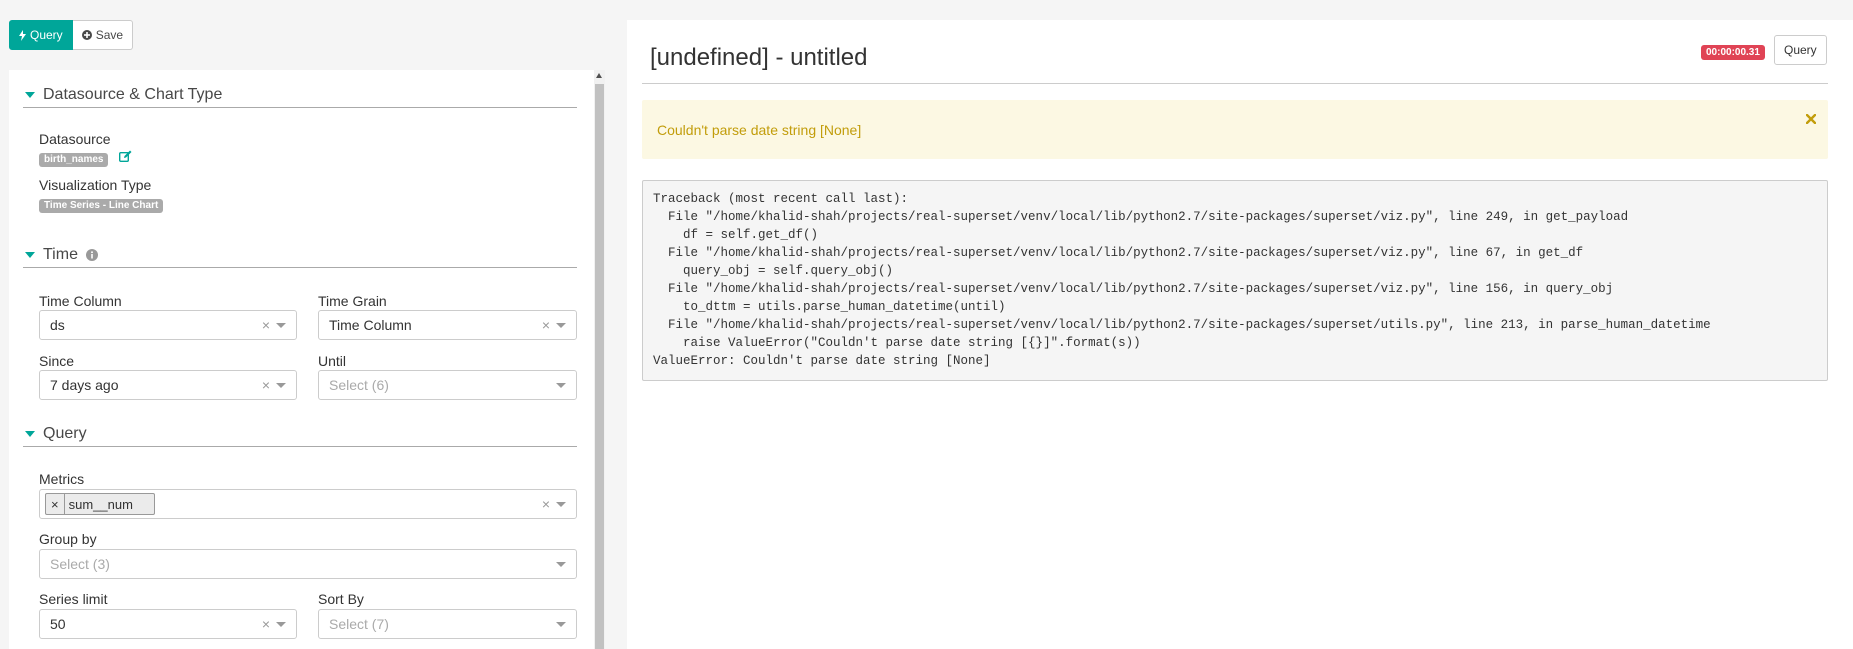 Image resolution: width=1853 pixels, height=649 pixels. I want to click on time-section: Time, so click(300, 255).